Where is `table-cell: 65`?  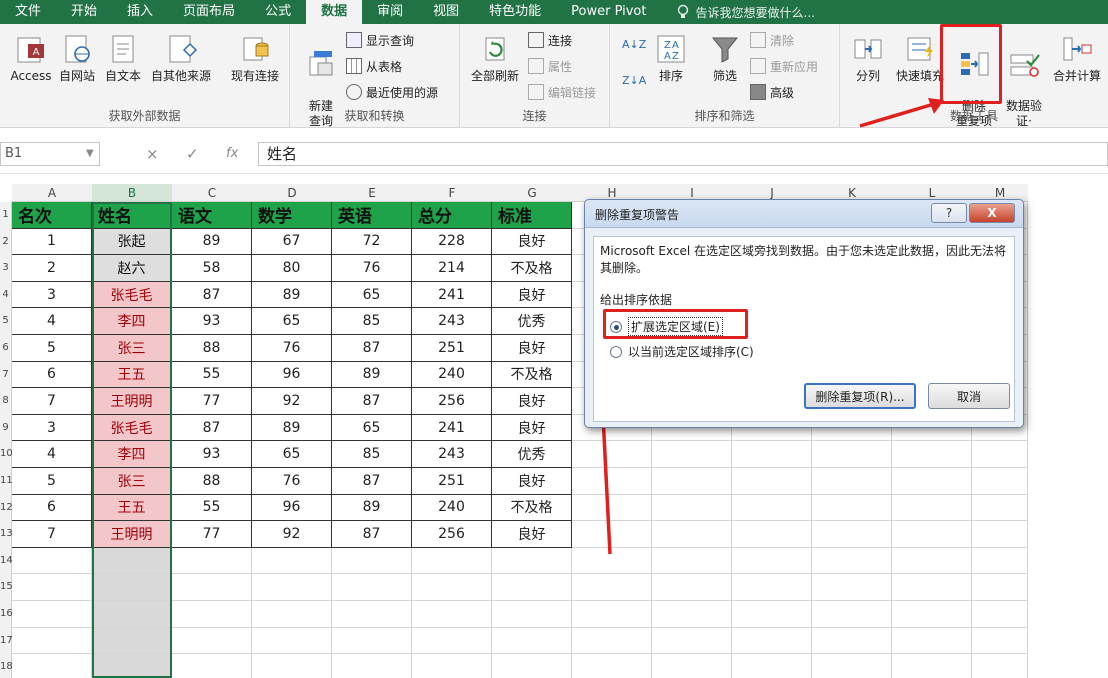
table-cell: 65 is located at coordinates (372, 428).